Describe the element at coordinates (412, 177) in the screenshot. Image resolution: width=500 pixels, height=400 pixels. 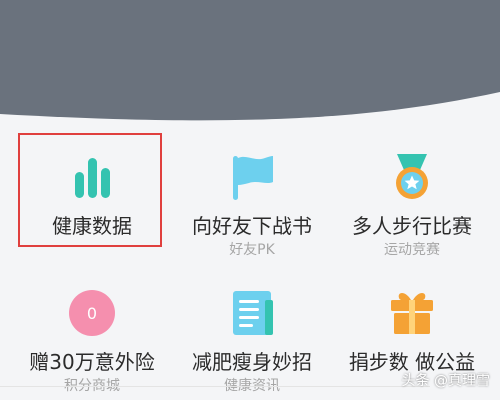
I see `medal-icon` at that location.